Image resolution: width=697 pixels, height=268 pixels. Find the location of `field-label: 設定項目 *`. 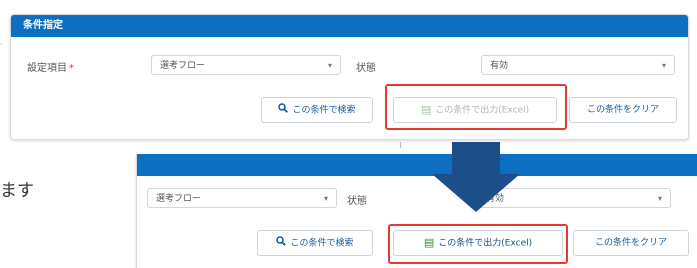

field-label: 設定項目 * is located at coordinates (50, 66).